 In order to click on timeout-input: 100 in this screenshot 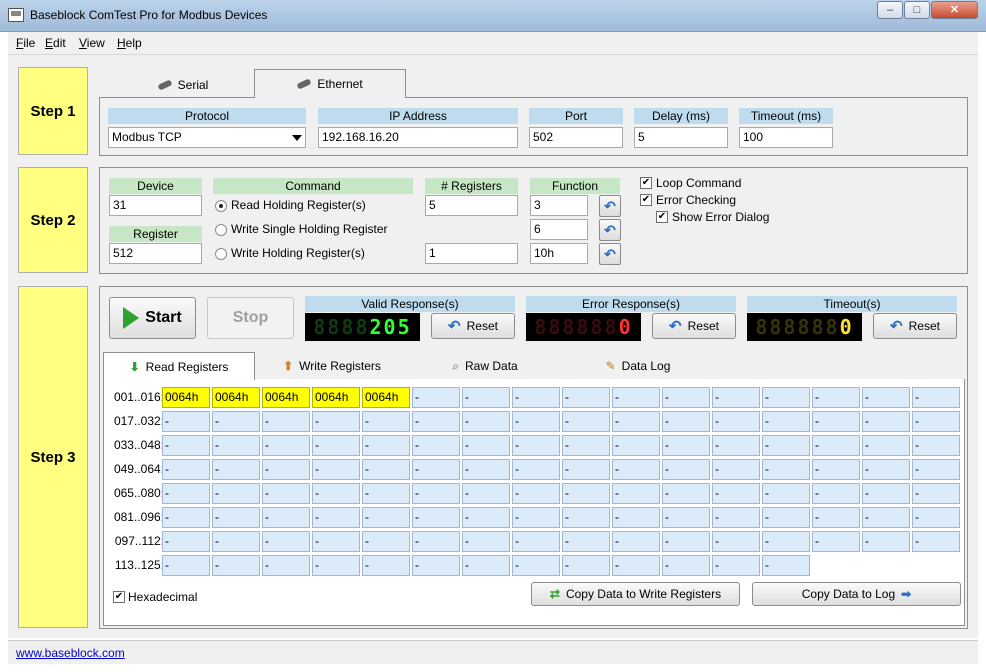, I will do `click(786, 137)`.